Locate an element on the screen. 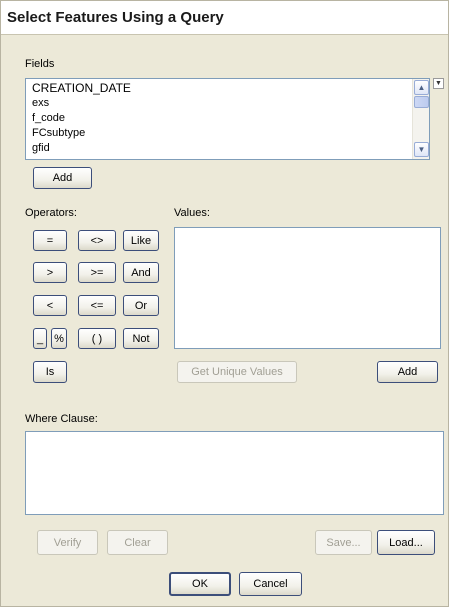 The image size is (449, 607). clear-button: Clear is located at coordinates (137, 542).